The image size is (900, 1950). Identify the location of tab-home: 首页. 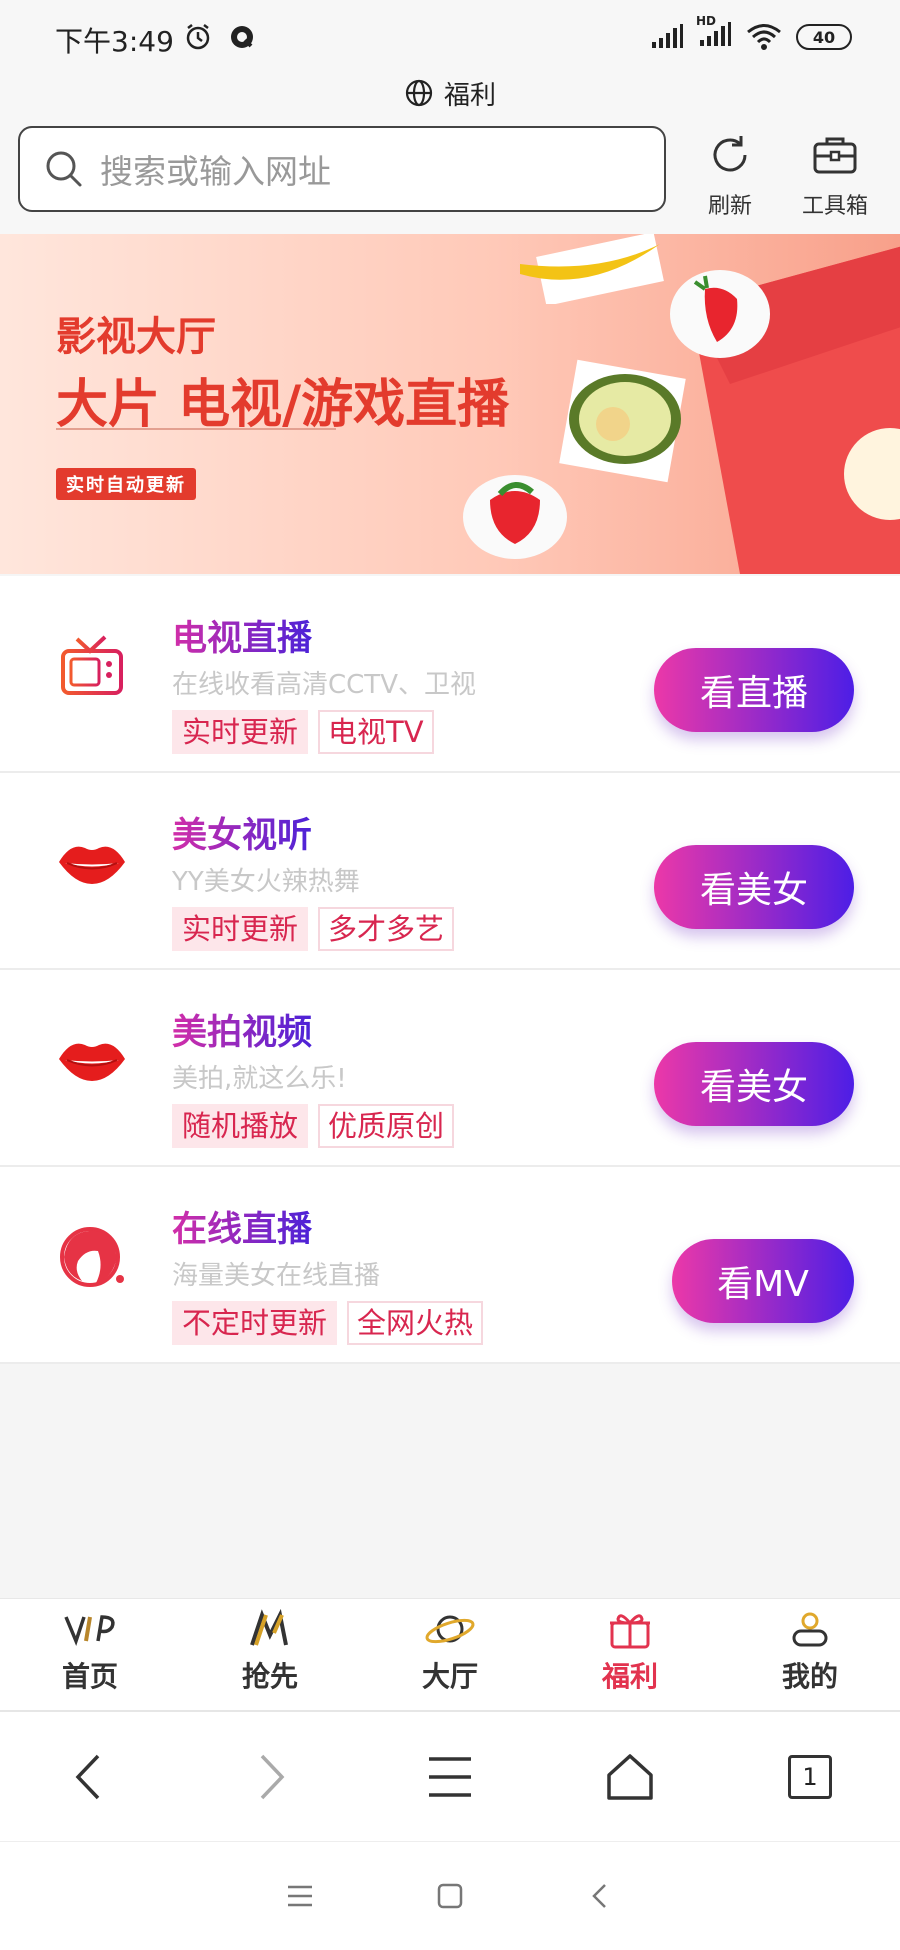
(90, 1654).